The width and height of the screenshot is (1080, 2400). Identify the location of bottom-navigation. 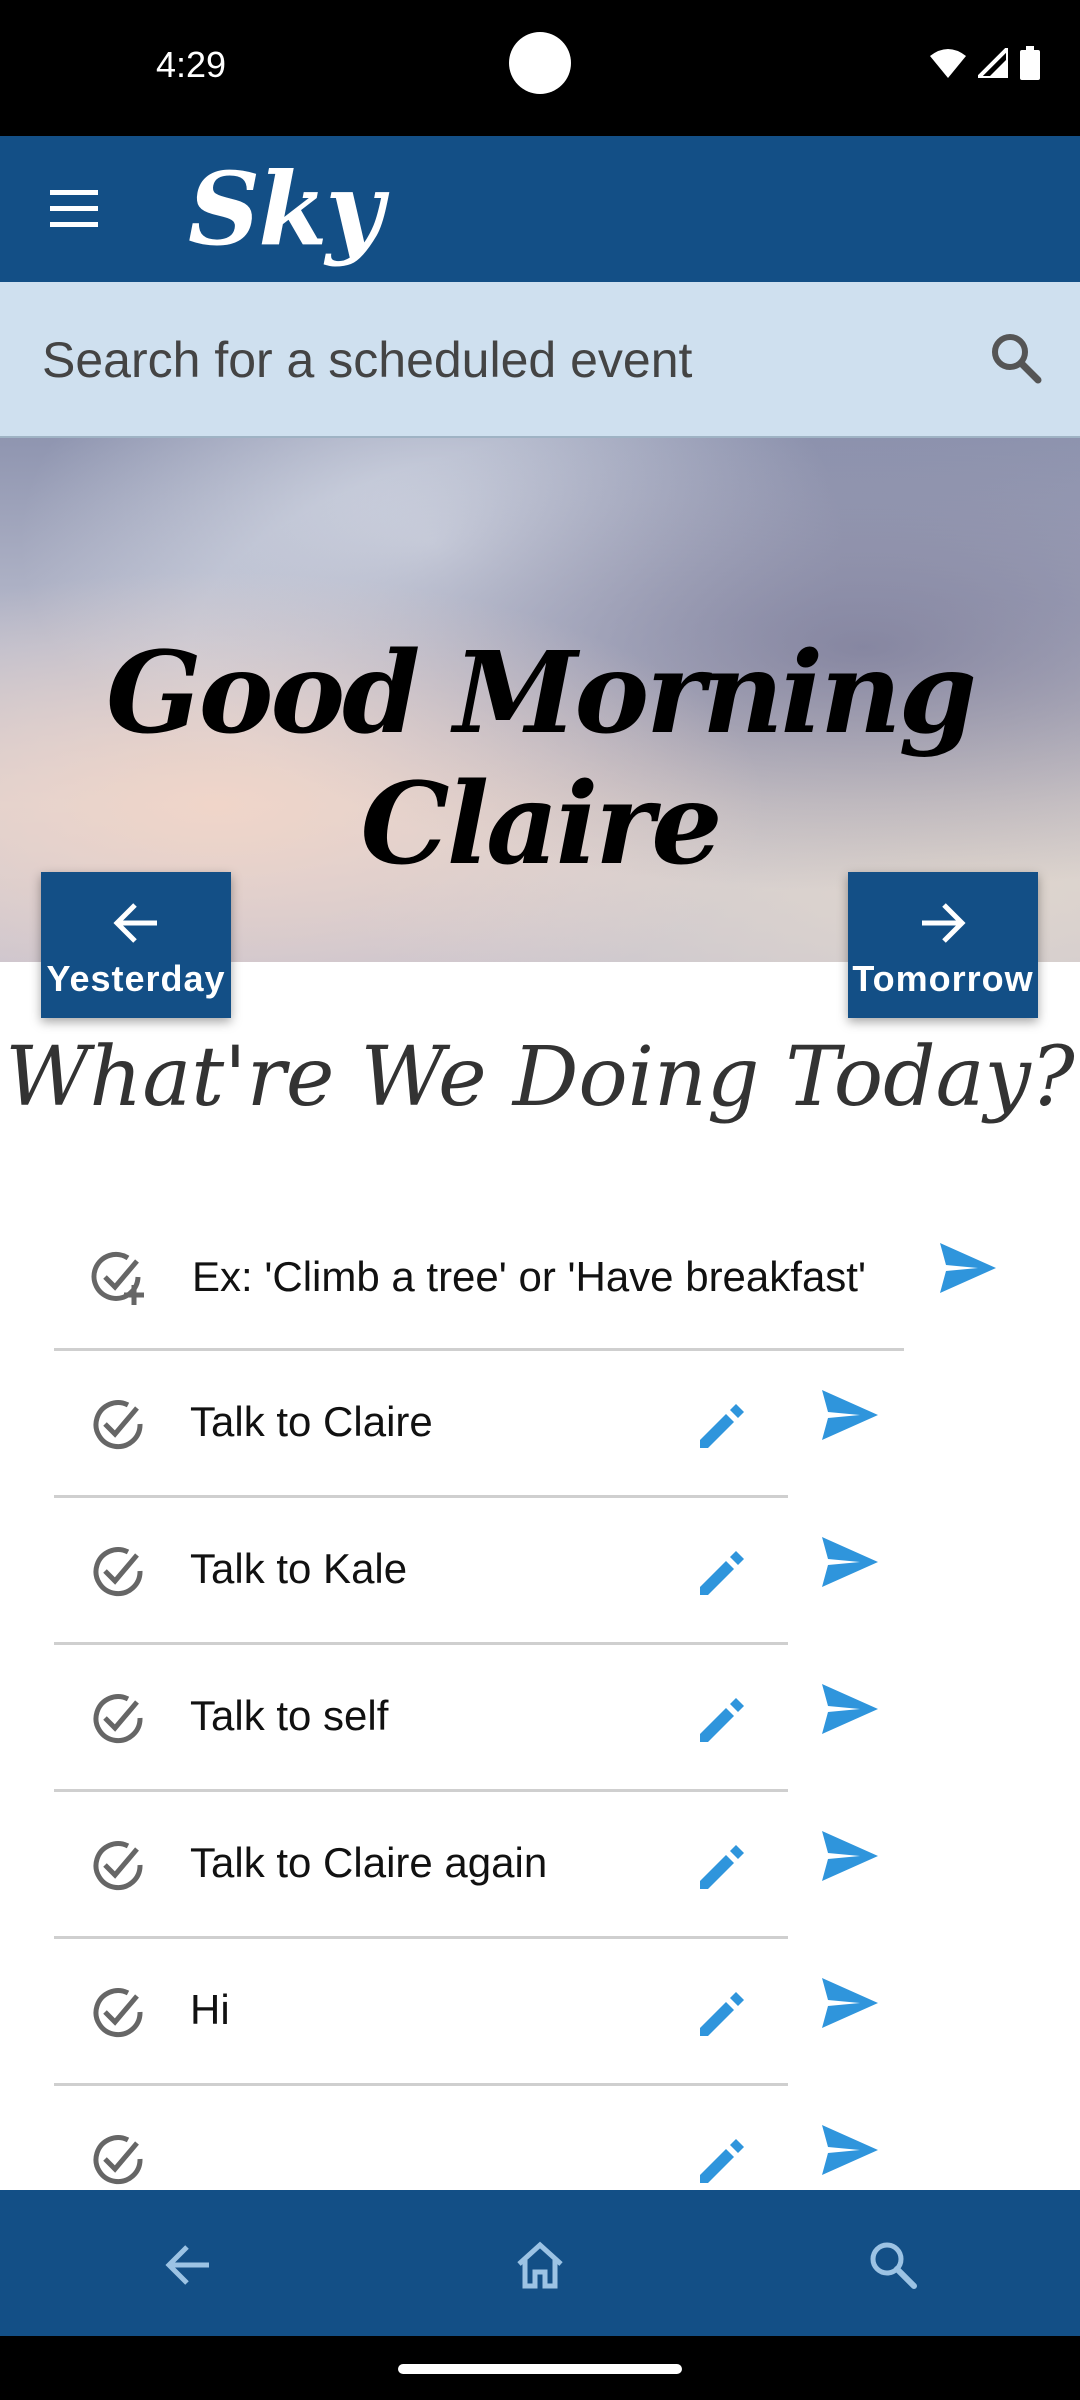
(540, 2263).